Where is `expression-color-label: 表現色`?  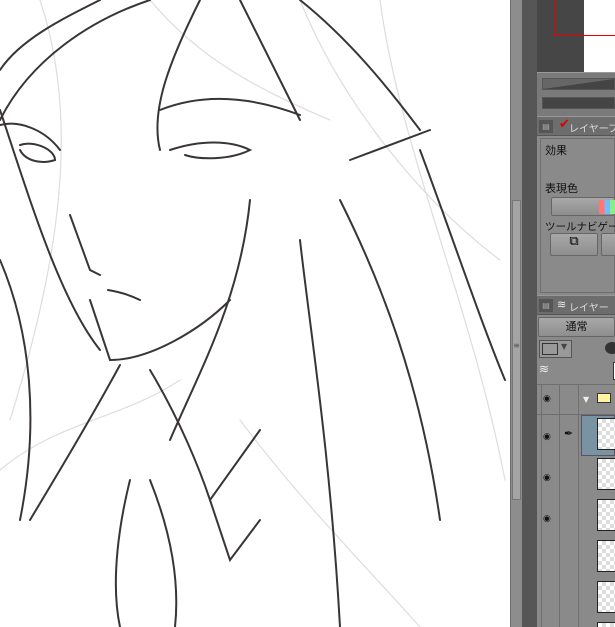 expression-color-label: 表現色 is located at coordinates (561, 188).